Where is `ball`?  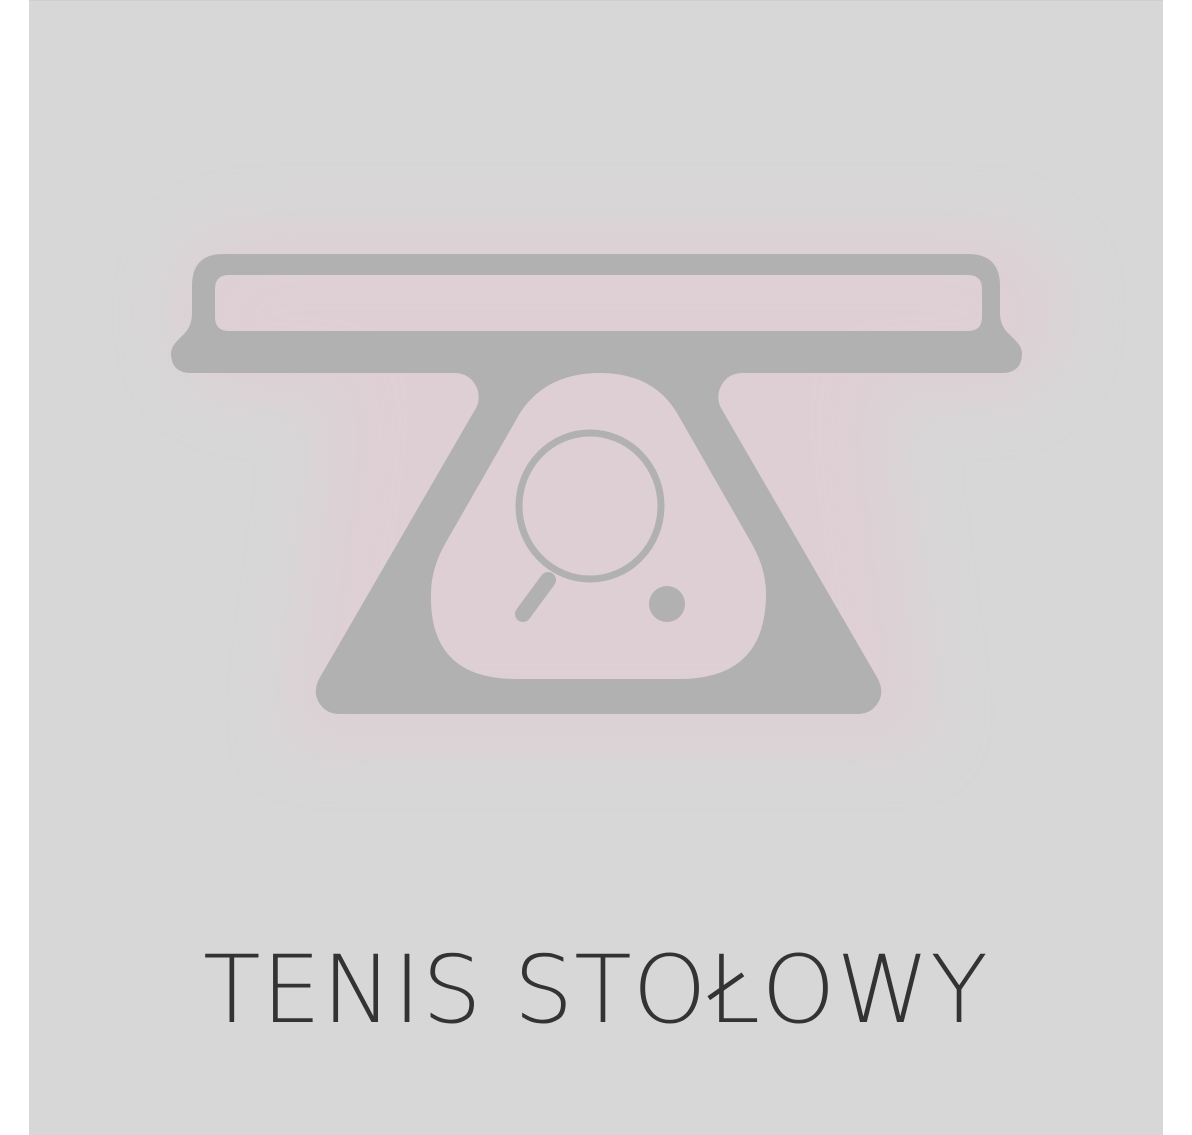
ball is located at coordinates (667, 604).